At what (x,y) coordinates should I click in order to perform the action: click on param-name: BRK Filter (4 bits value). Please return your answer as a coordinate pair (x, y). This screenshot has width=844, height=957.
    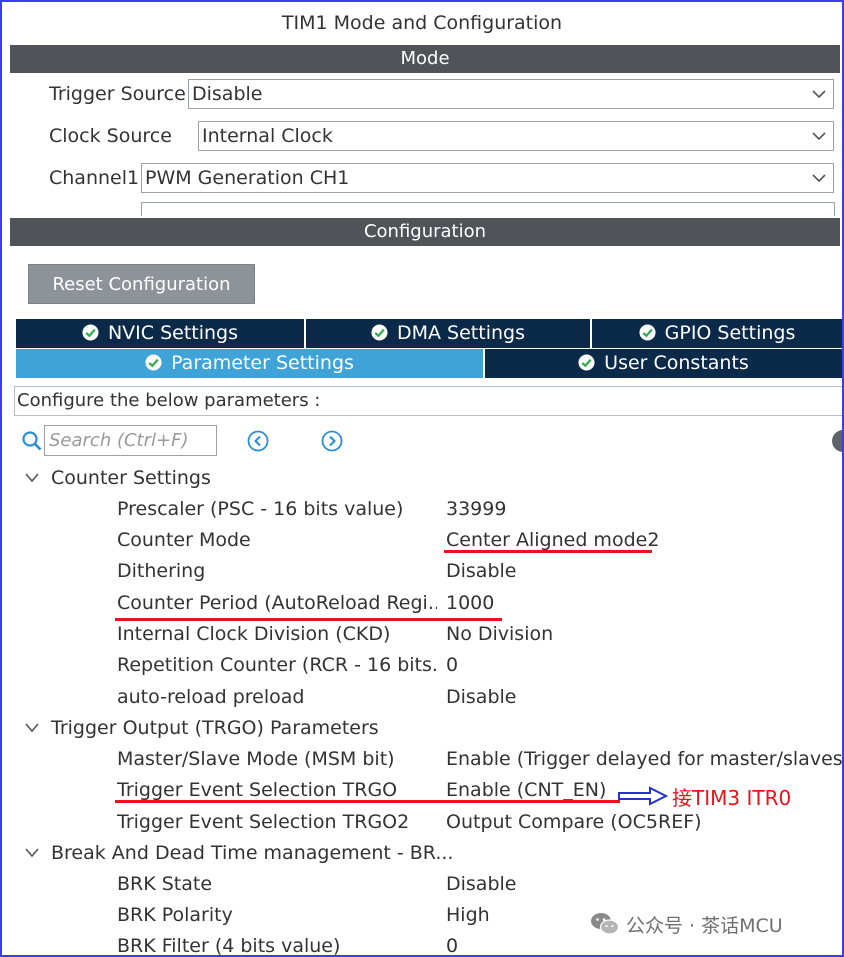
    Looking at the image, I should click on (229, 946).